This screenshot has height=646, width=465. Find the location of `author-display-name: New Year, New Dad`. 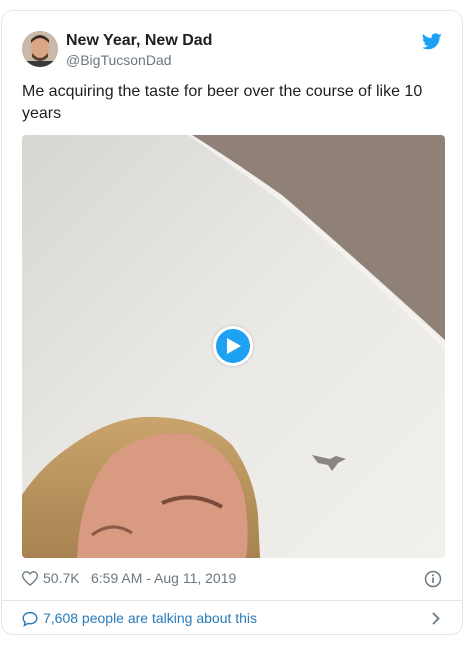

author-display-name: New Year, New Dad is located at coordinates (139, 41).